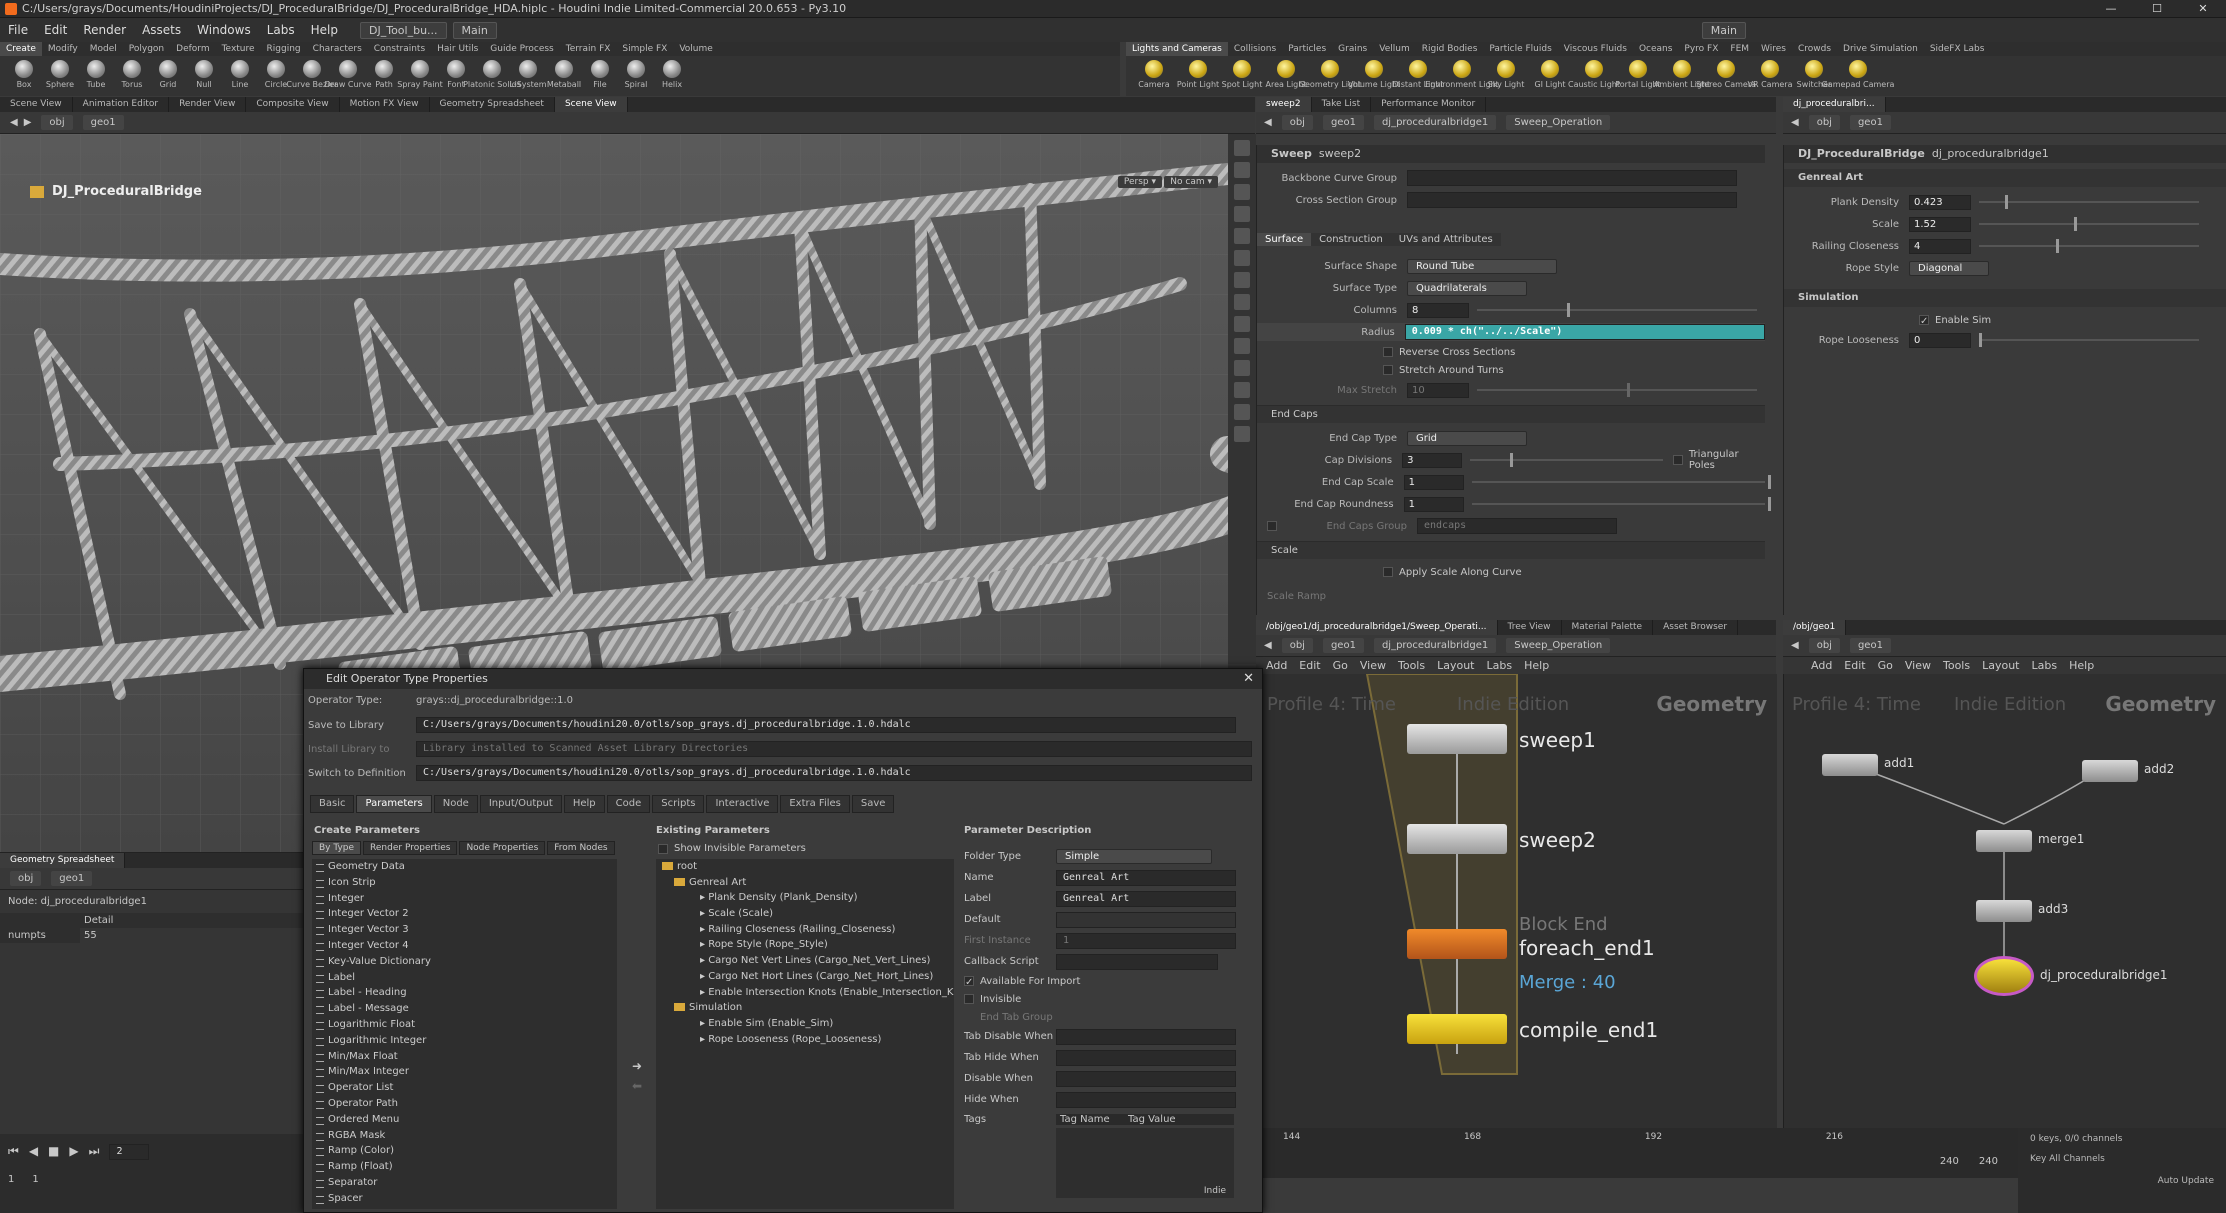 This screenshot has height=1213, width=2226. What do you see at coordinates (104, 30) in the screenshot?
I see `menu-render: Render` at bounding box center [104, 30].